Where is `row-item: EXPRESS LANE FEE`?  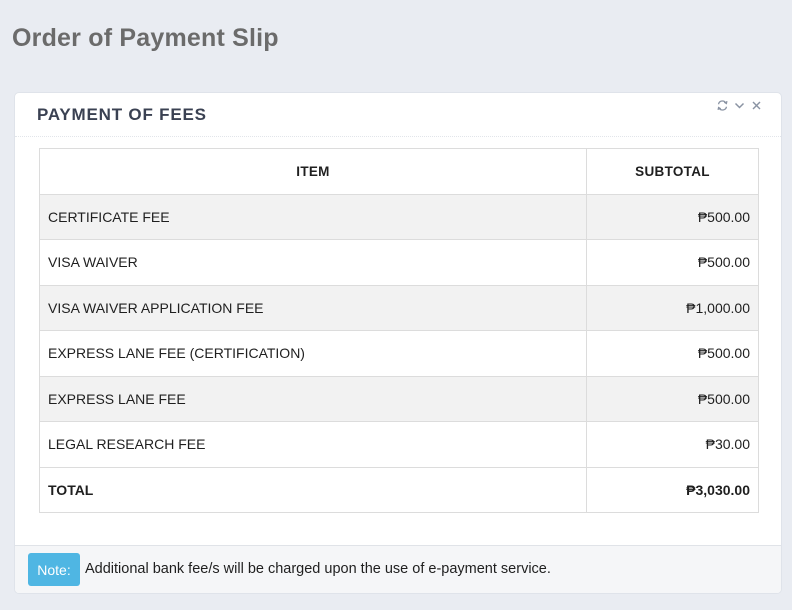
row-item: EXPRESS LANE FEE is located at coordinates (313, 398).